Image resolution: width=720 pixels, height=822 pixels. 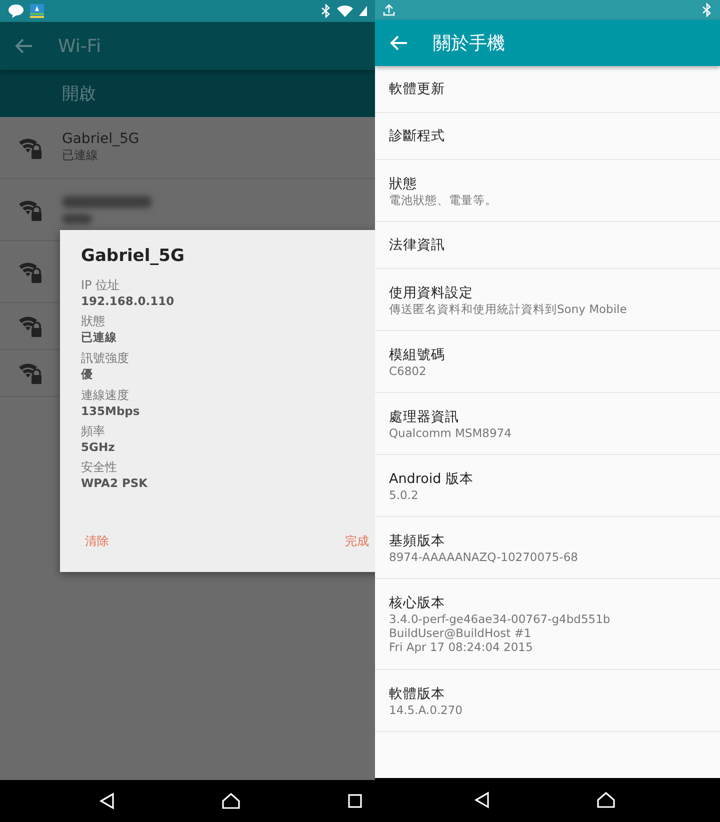 What do you see at coordinates (431, 479) in the screenshot?
I see `item-title: Android 版本` at bounding box center [431, 479].